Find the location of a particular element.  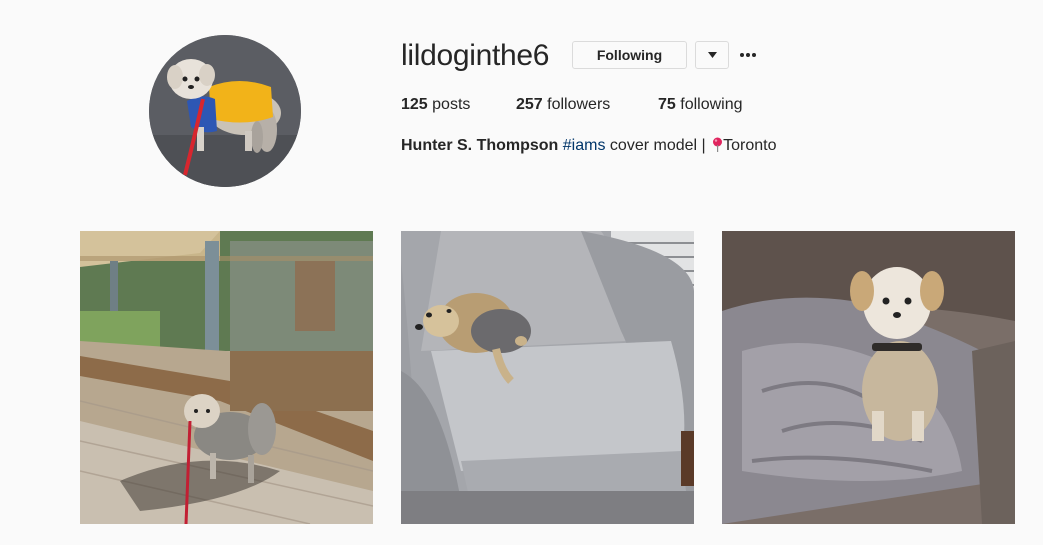

followers-link: 257 followers is located at coordinates (563, 105).